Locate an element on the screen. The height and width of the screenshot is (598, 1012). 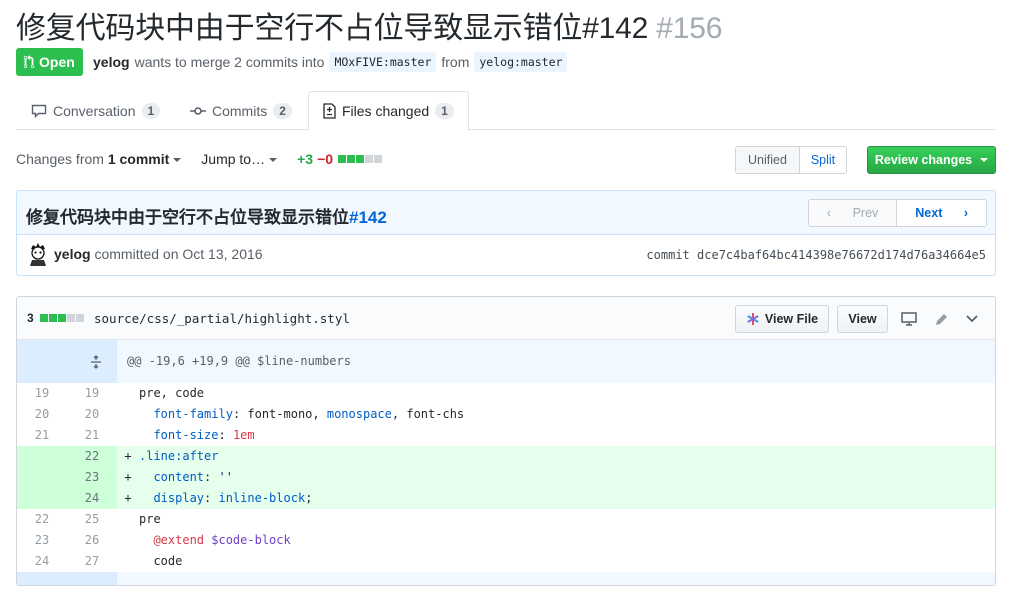
unified-button: Unified is located at coordinates (768, 160).